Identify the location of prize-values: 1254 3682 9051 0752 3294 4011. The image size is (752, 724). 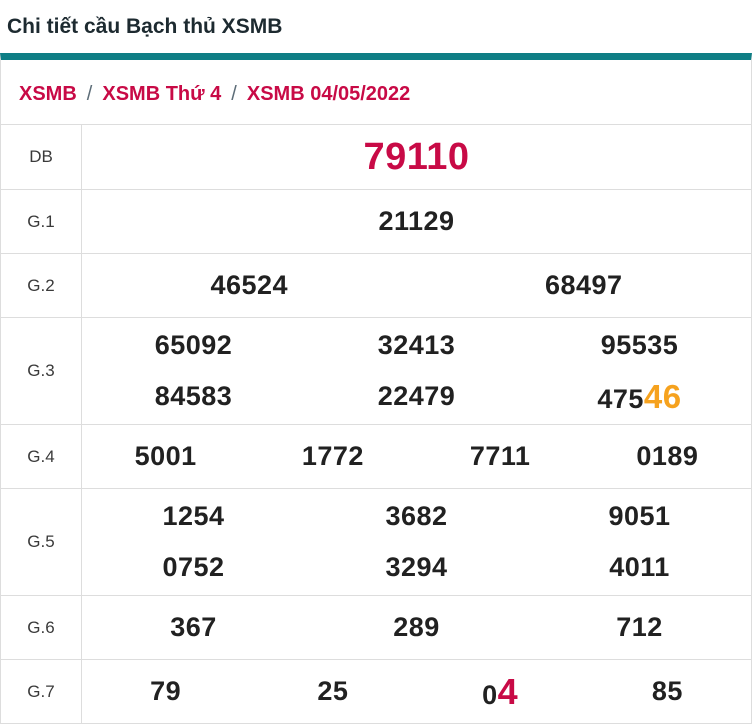
(416, 542).